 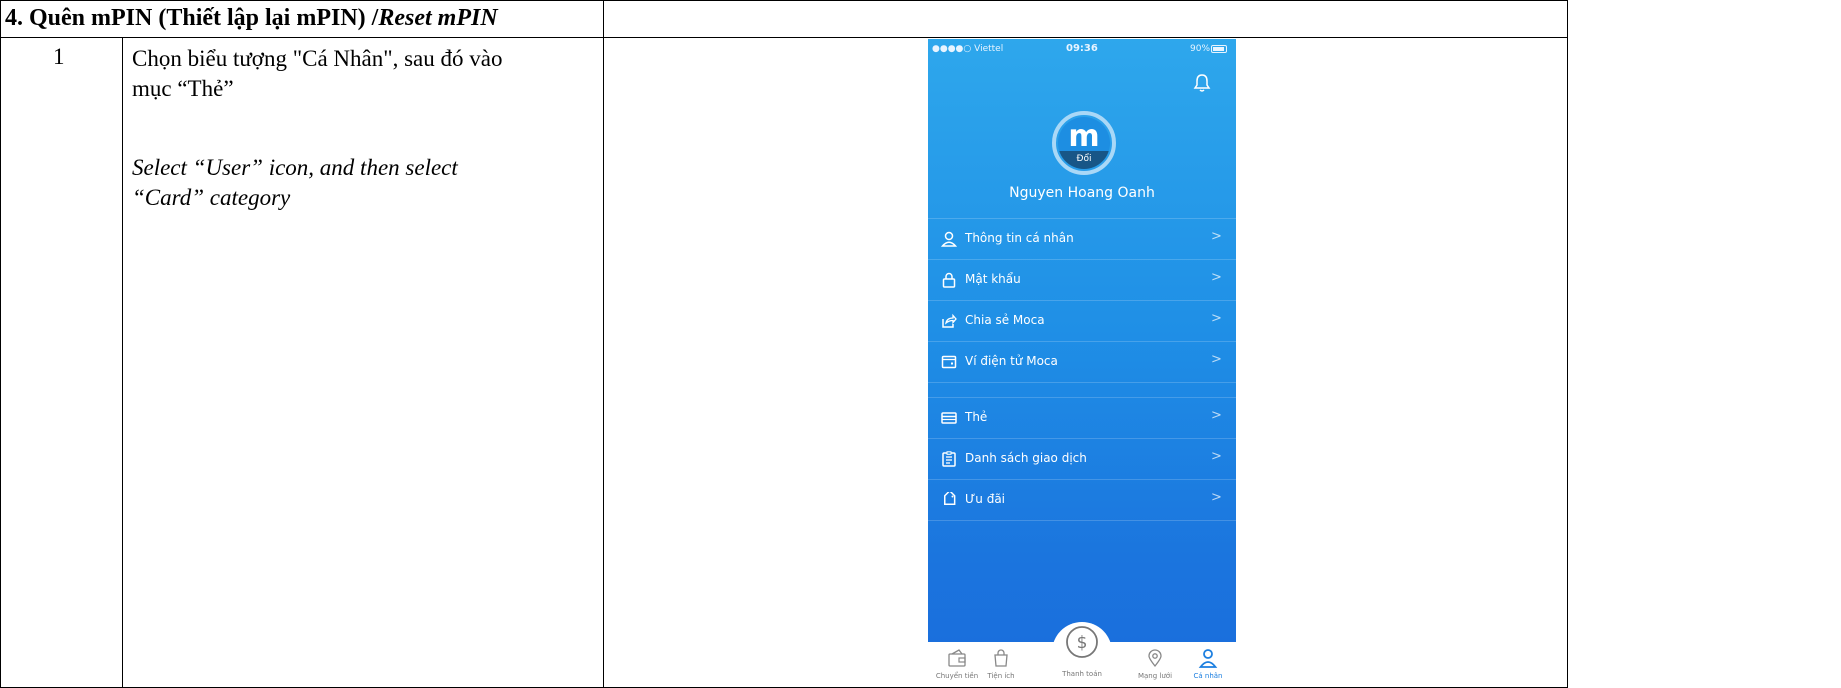 I want to click on battery-icon, so click(x=1219, y=49).